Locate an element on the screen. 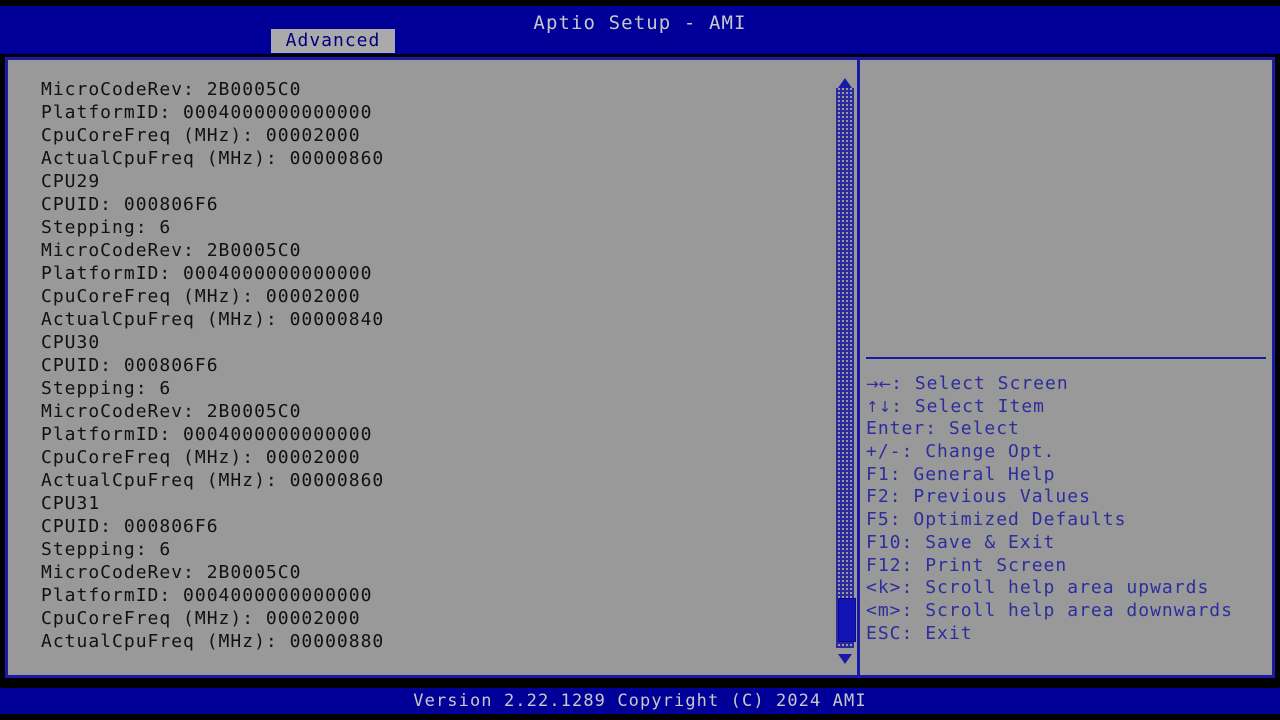 This screenshot has height=720, width=1280. key-action-label: : Change Opt. is located at coordinates (978, 452).